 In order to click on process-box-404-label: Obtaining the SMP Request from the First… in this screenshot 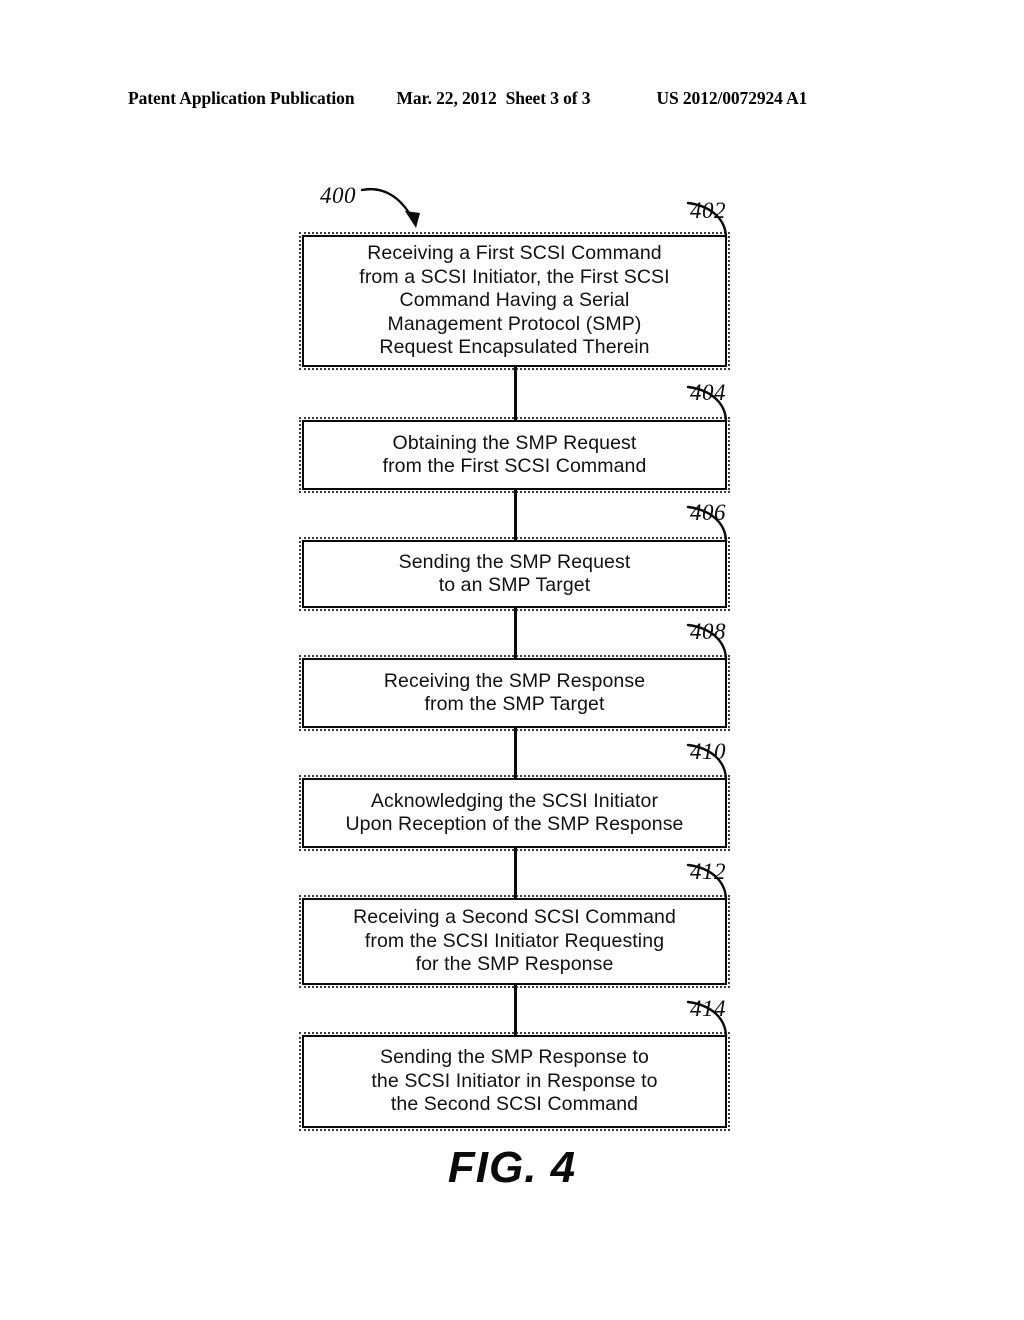, I will do `click(514, 454)`.